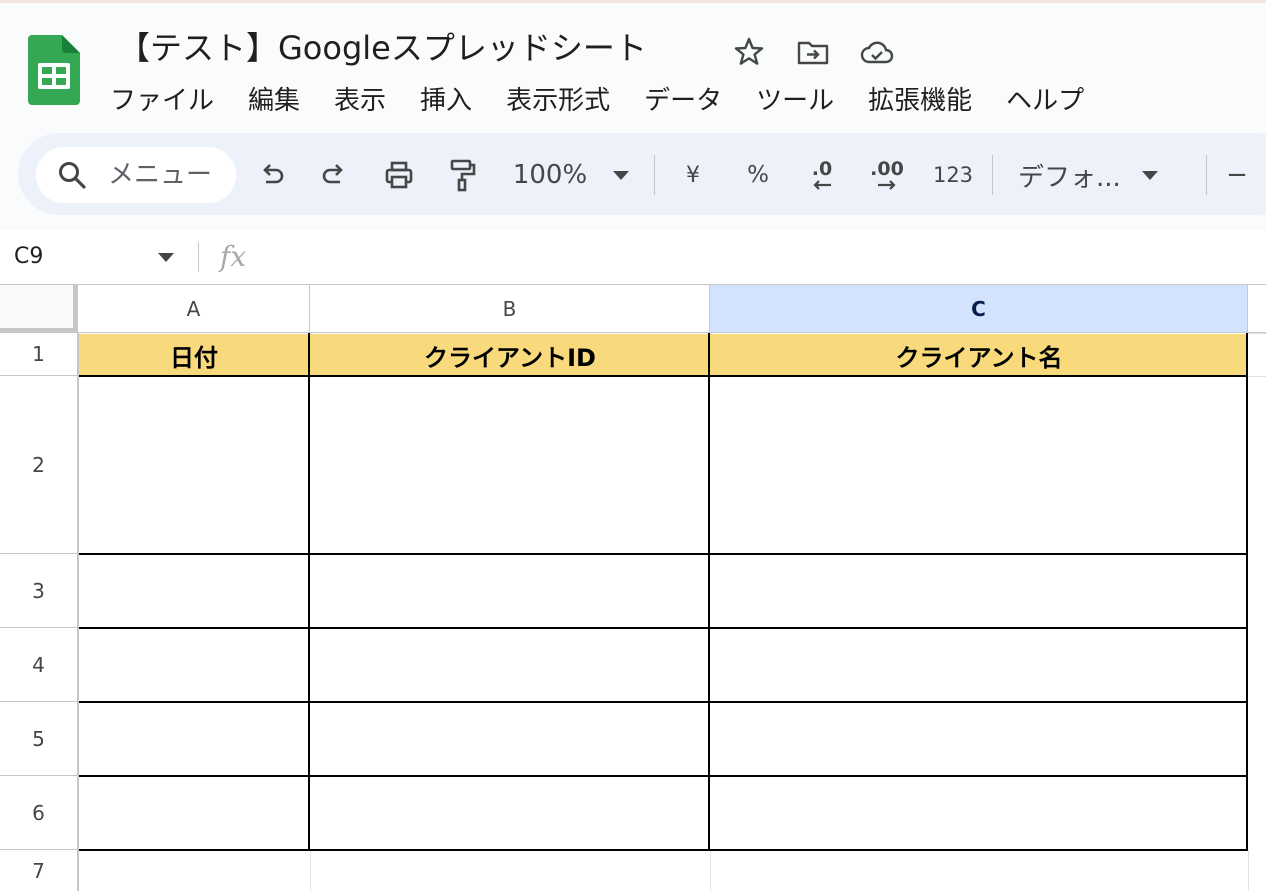 This screenshot has width=1266, height=891. Describe the element at coordinates (749, 52) in the screenshot. I see `star-icon` at that location.